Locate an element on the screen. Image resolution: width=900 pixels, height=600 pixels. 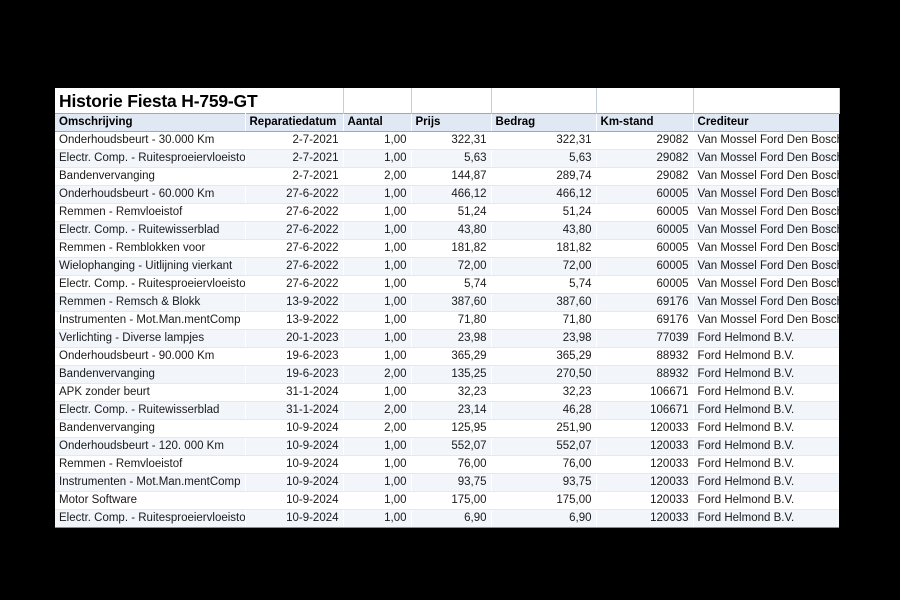
cell-bedrag: 51,24 is located at coordinates (543, 212).